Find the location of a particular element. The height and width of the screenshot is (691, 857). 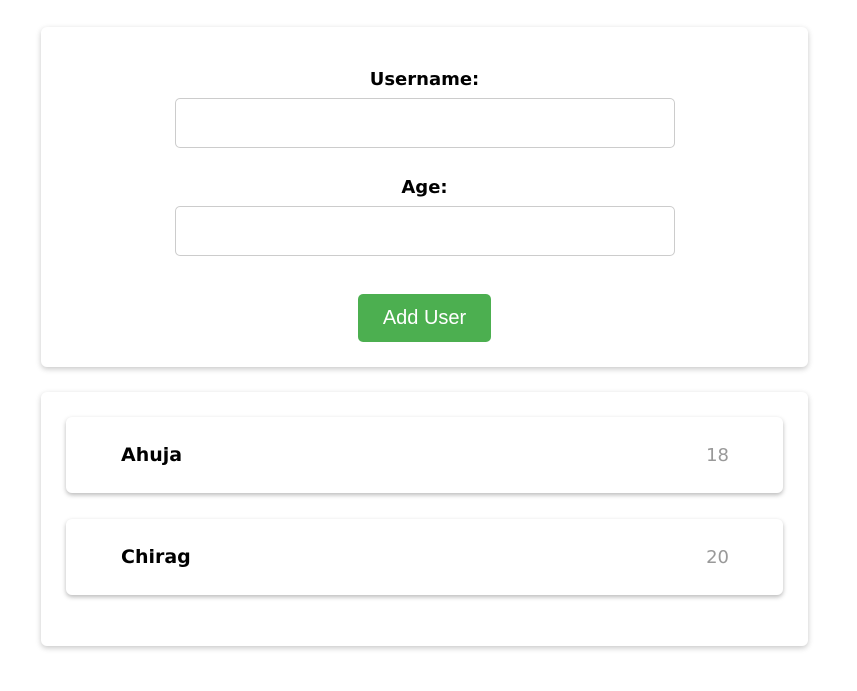

user-name: Chirag is located at coordinates (156, 557).